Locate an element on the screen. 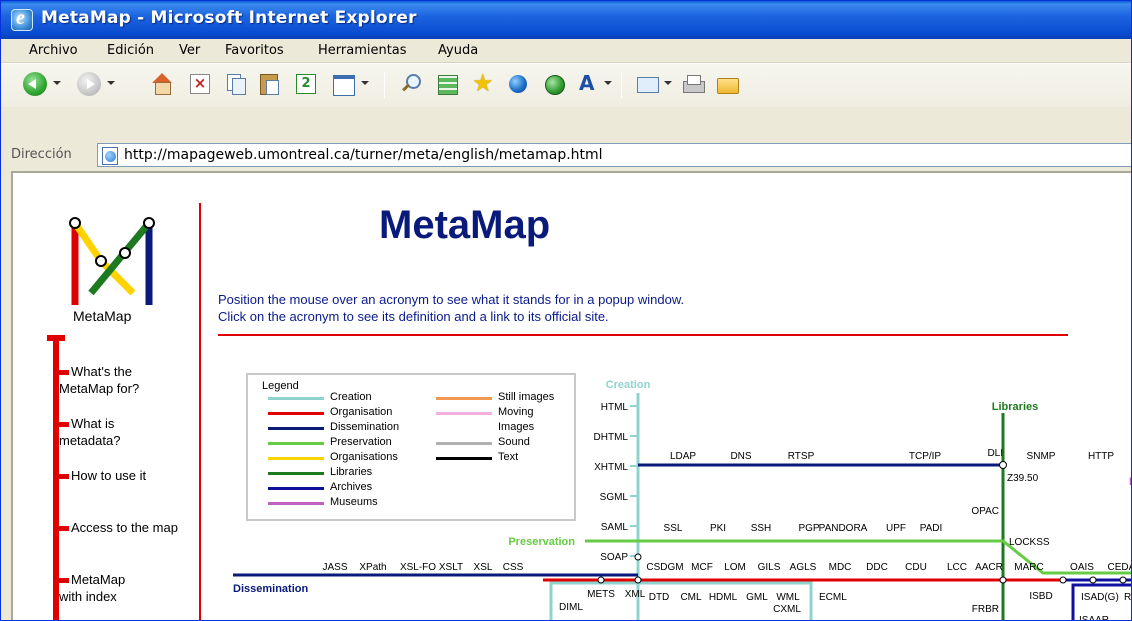 Image resolution: width=1132 pixels, height=621 pixels. station-lom: LOM is located at coordinates (735, 567).